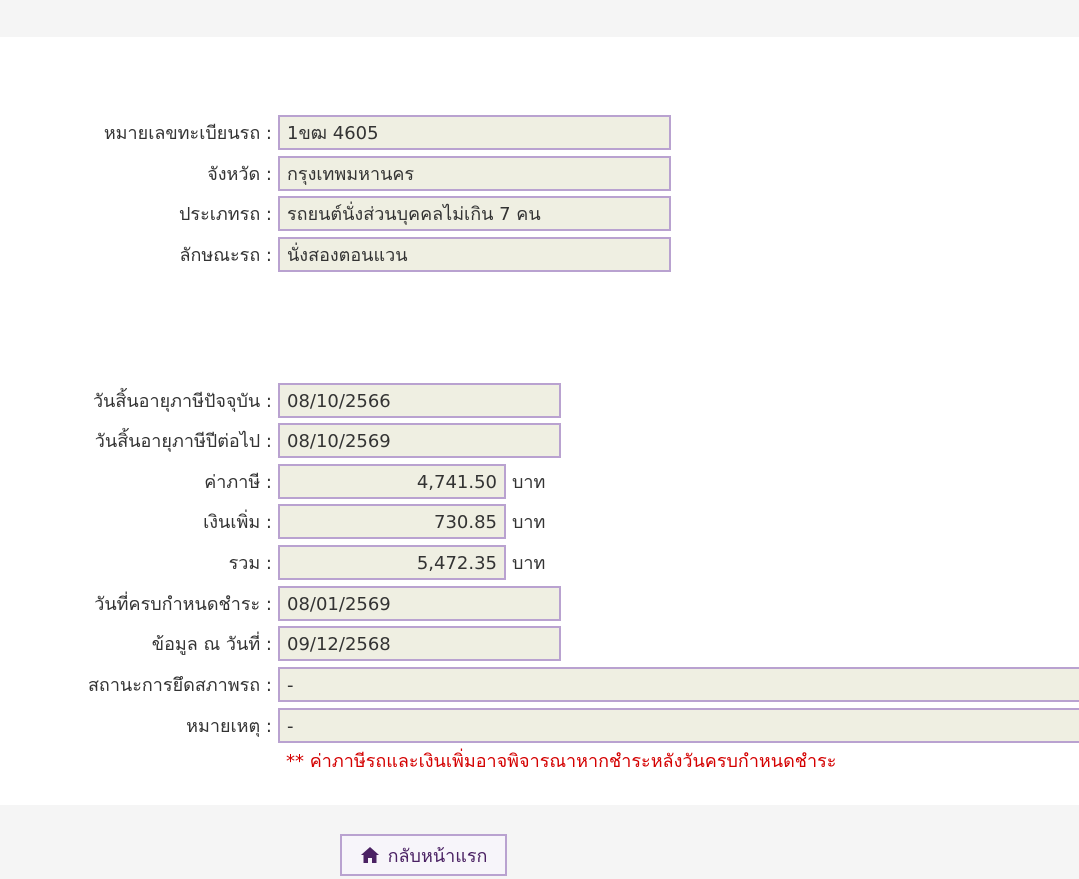 This screenshot has width=1079, height=879. I want to click on due-field: 08/01/2569, so click(419, 603).